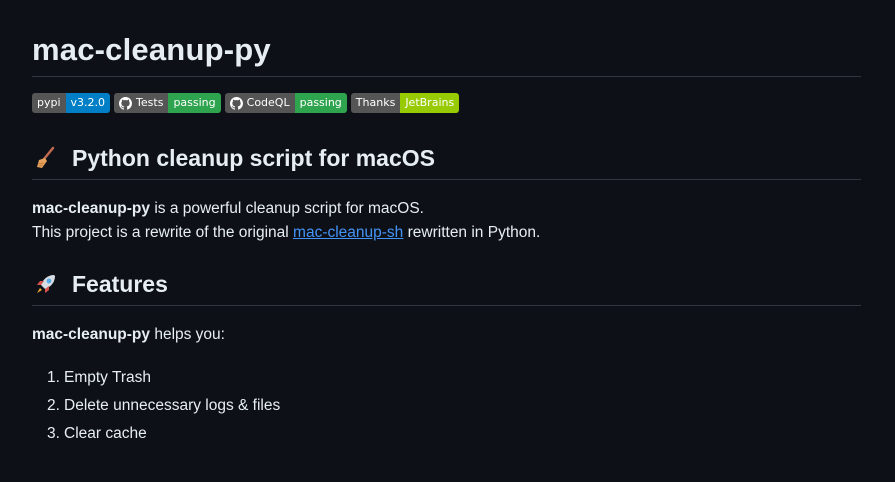  Describe the element at coordinates (150, 102) in the screenshot. I see `badge-label: Tests` at that location.